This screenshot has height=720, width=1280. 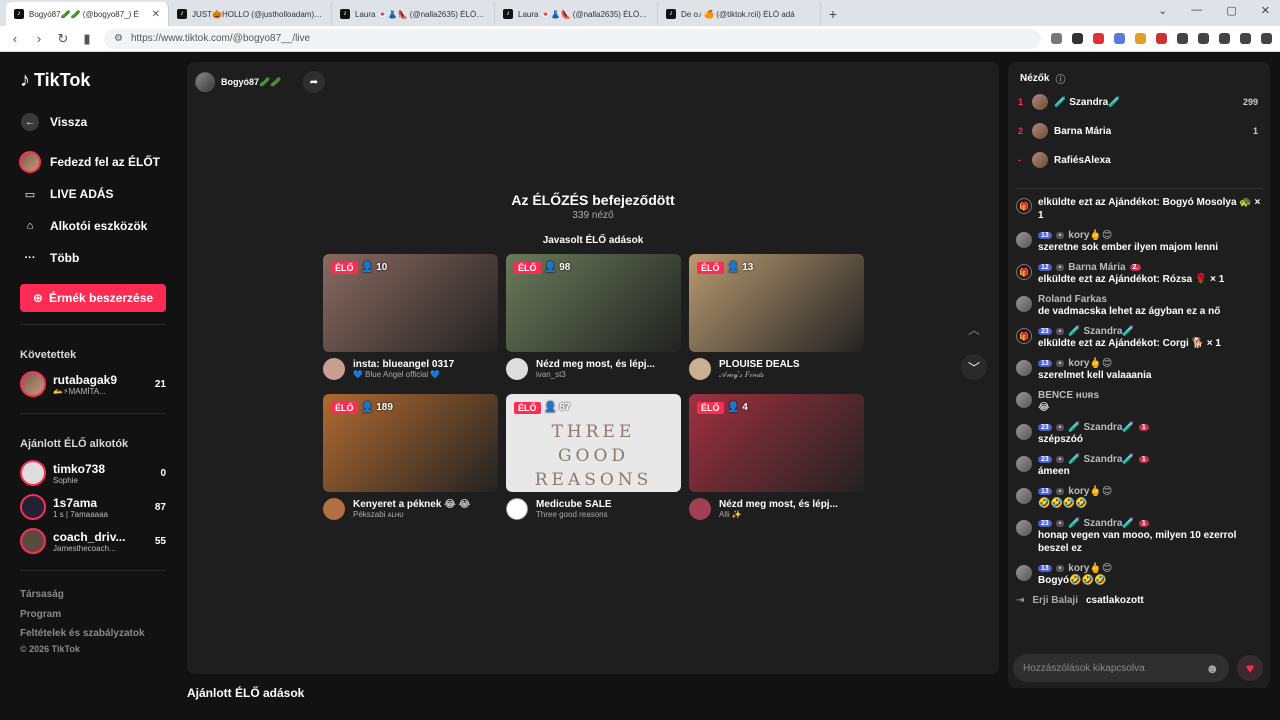 What do you see at coordinates (593, 443) in the screenshot?
I see `card-thumbnail: ÉLŐ 👤 87 THREE GOOD REASONS` at bounding box center [593, 443].